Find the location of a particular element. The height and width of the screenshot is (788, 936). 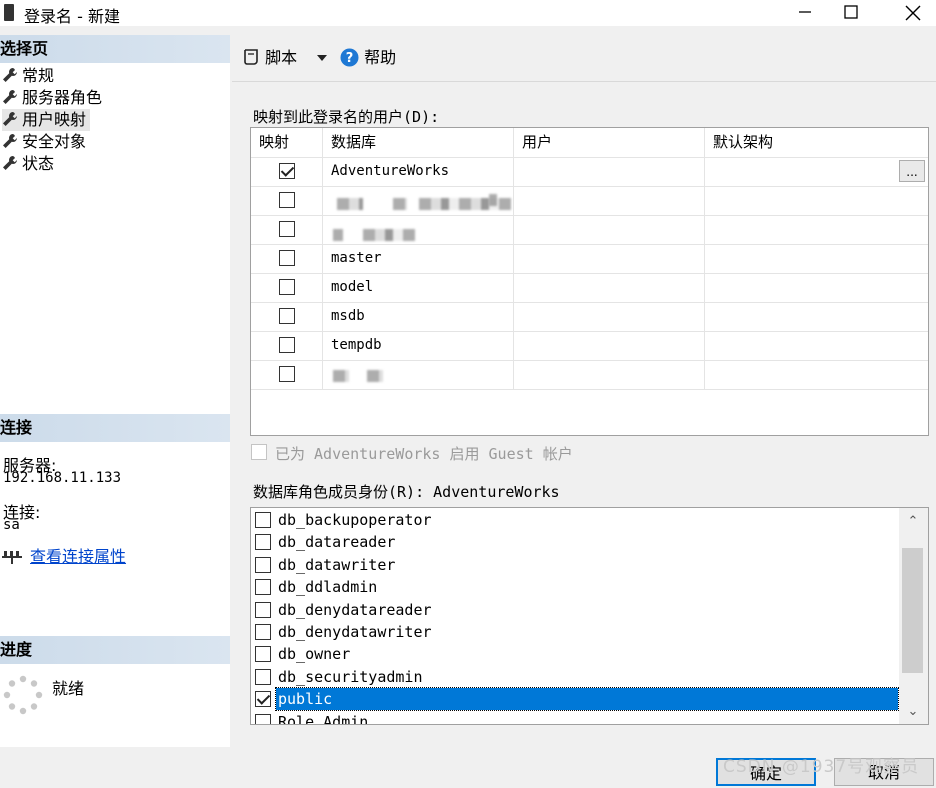

nav-item-status: 状态 is located at coordinates (28, 164).